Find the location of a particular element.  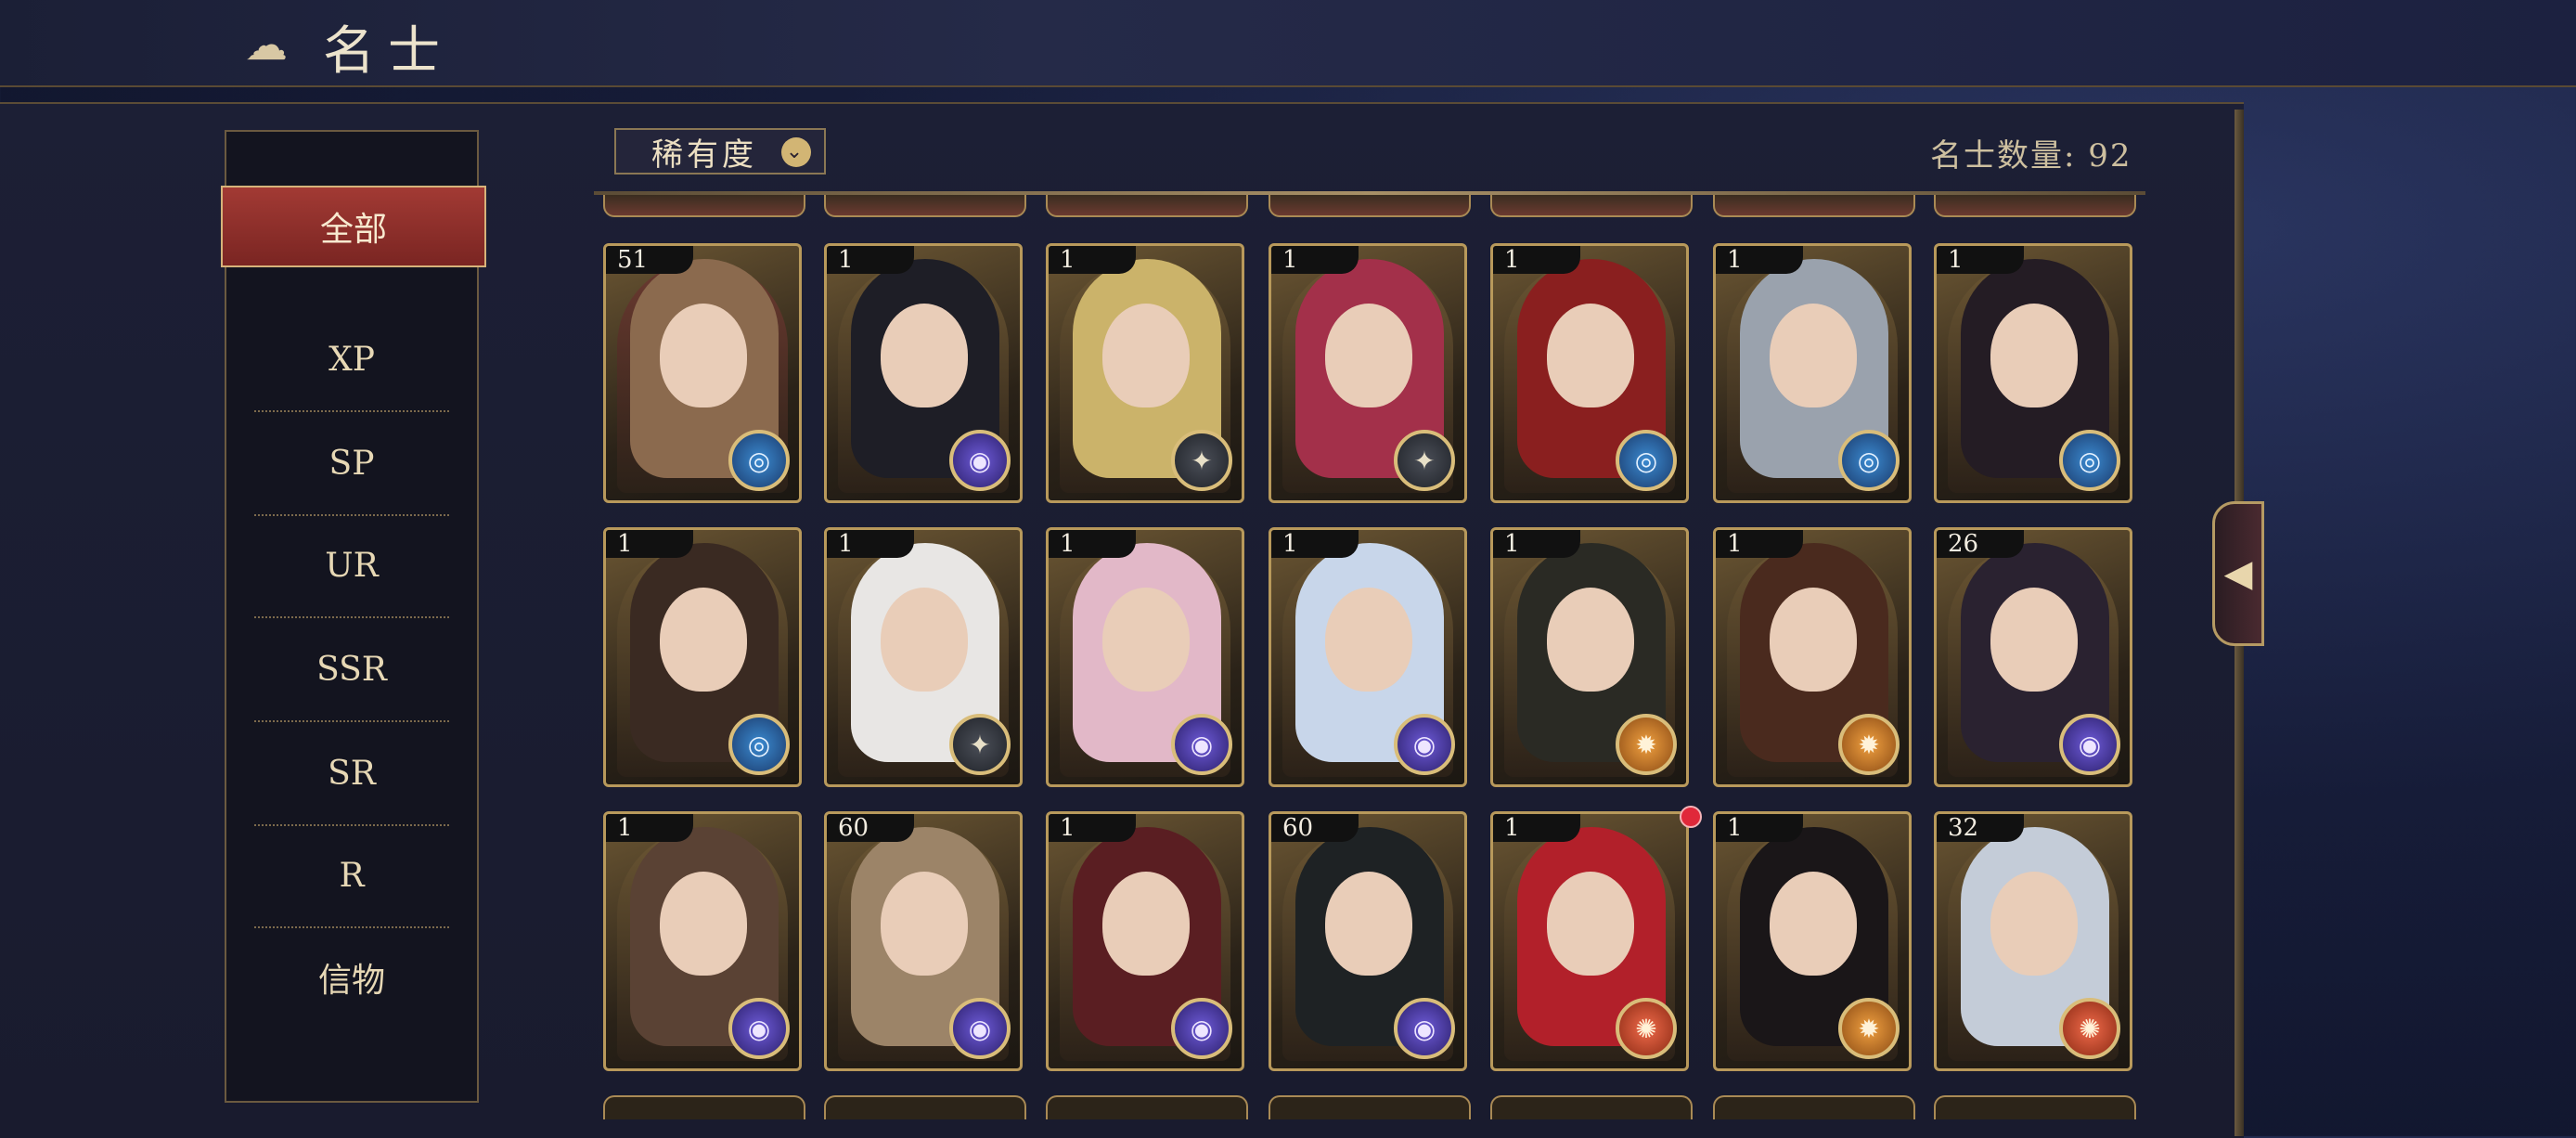

top-bar: ☁ 名士 is located at coordinates (1288, 44).